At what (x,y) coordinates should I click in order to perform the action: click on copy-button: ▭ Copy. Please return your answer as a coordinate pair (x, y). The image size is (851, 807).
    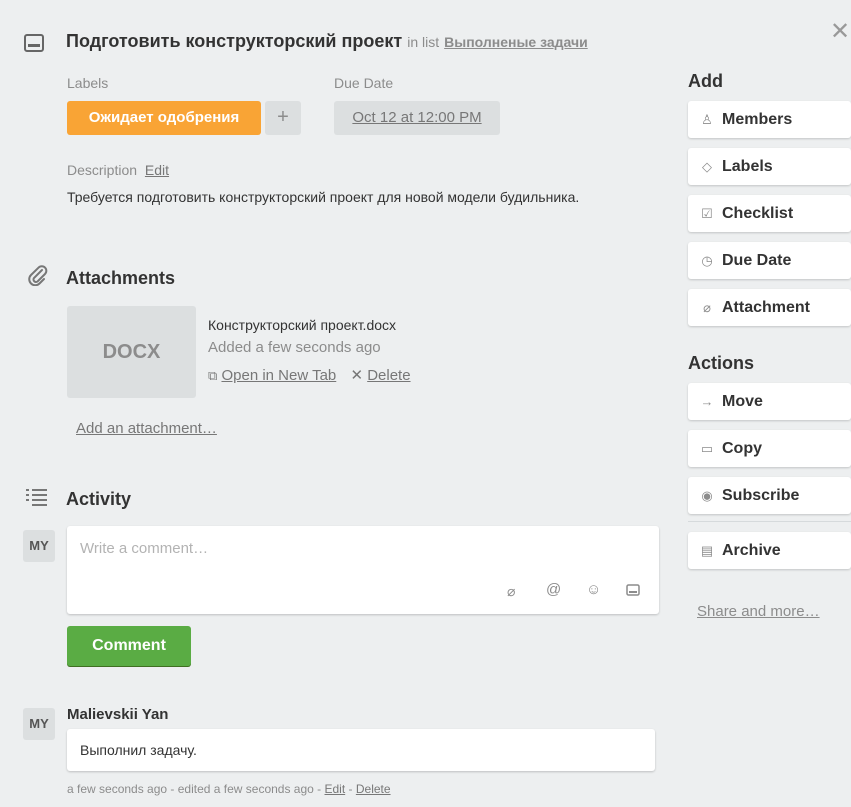
    Looking at the image, I should click on (769, 448).